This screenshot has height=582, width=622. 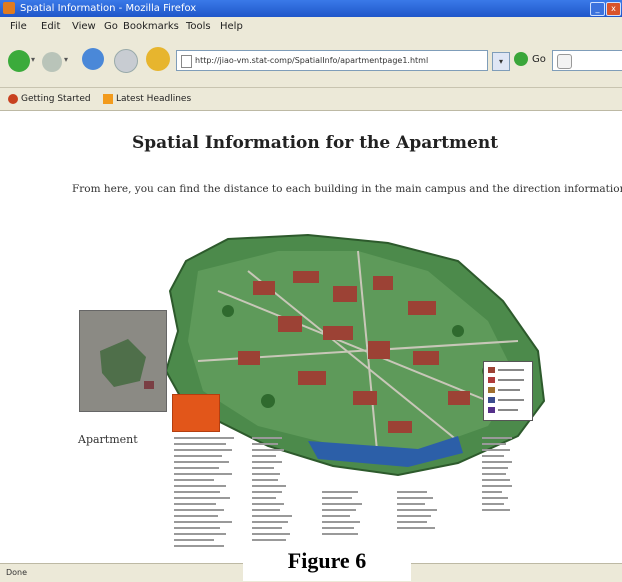 What do you see at coordinates (539, 59) in the screenshot?
I see `go-label: Go` at bounding box center [539, 59].